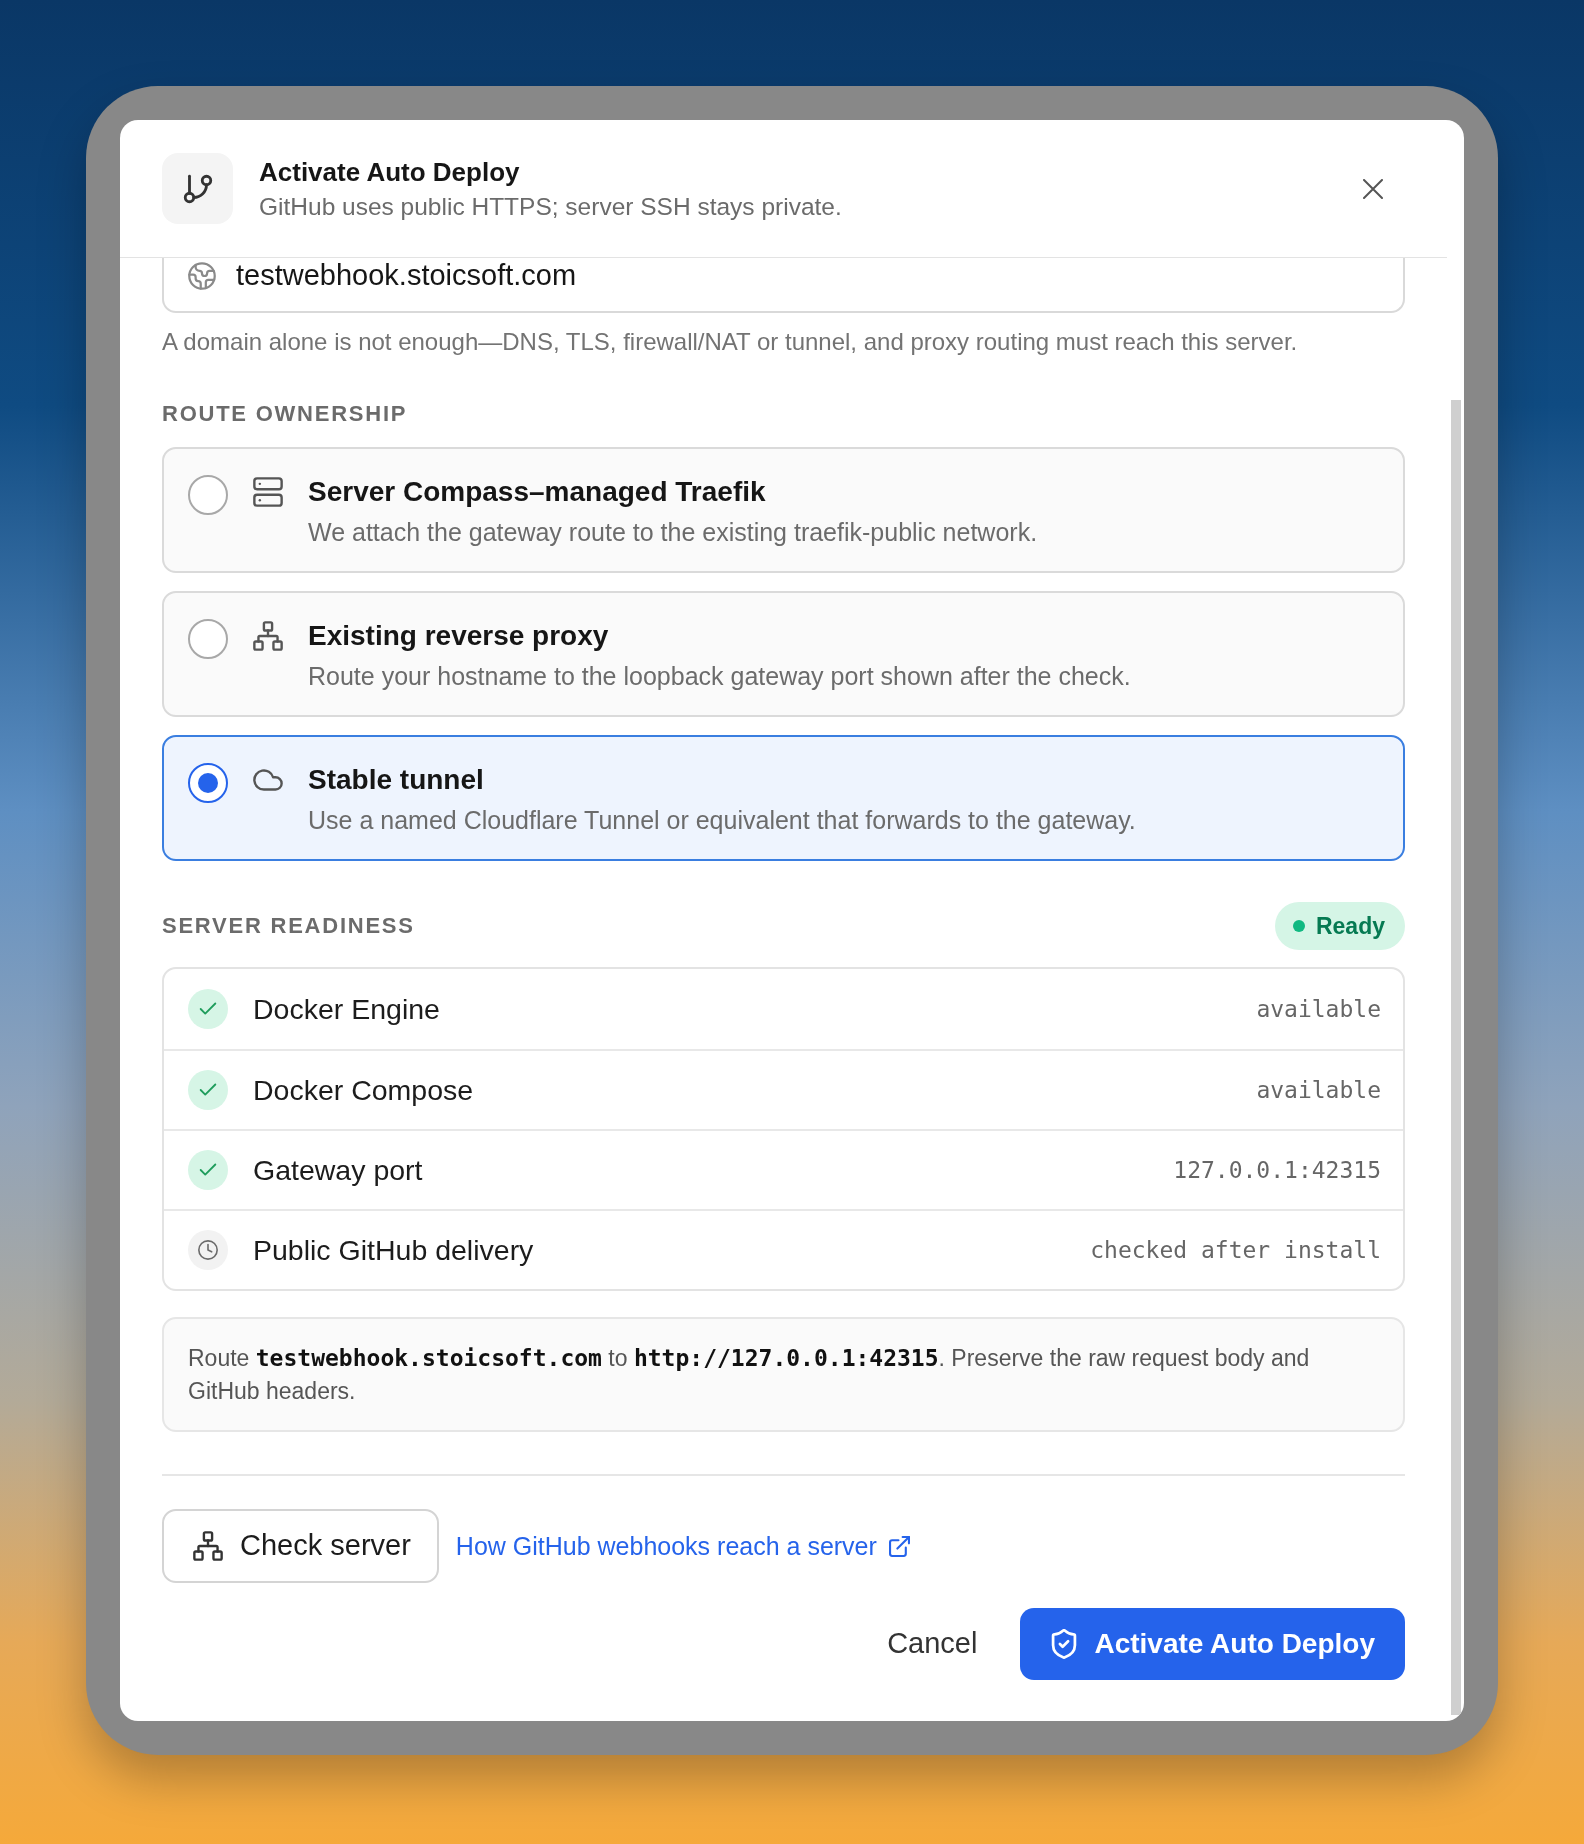 This screenshot has width=1584, height=1844. What do you see at coordinates (783, 285) in the screenshot?
I see `domain-field: testwebhook.stoicsoft.com` at bounding box center [783, 285].